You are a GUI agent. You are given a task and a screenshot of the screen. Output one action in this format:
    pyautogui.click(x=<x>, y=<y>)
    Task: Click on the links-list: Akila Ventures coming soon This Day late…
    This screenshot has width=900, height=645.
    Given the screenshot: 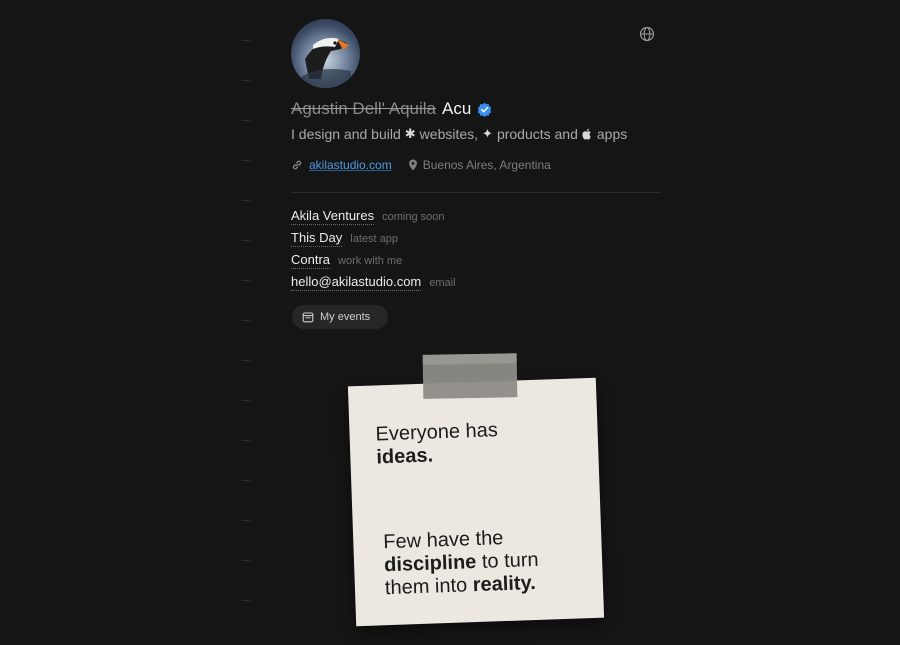 What is the action you would take?
    pyautogui.click(x=373, y=252)
    